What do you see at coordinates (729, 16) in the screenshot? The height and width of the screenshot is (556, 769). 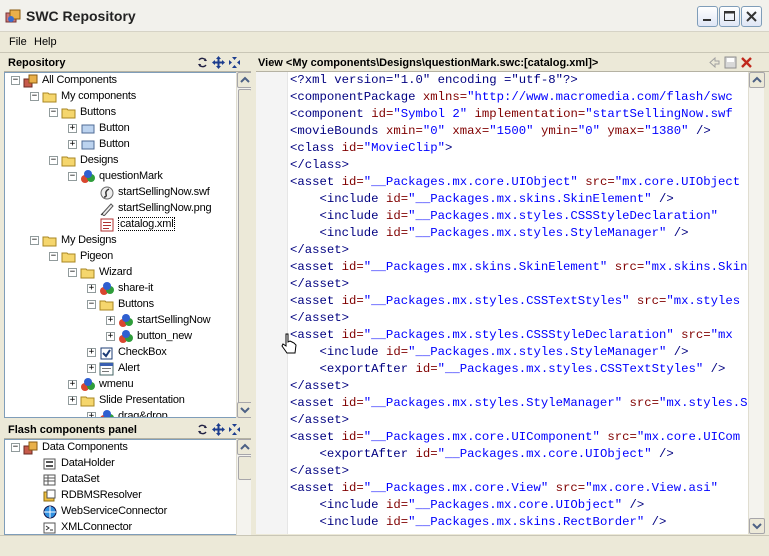 I see `maximize-button` at bounding box center [729, 16].